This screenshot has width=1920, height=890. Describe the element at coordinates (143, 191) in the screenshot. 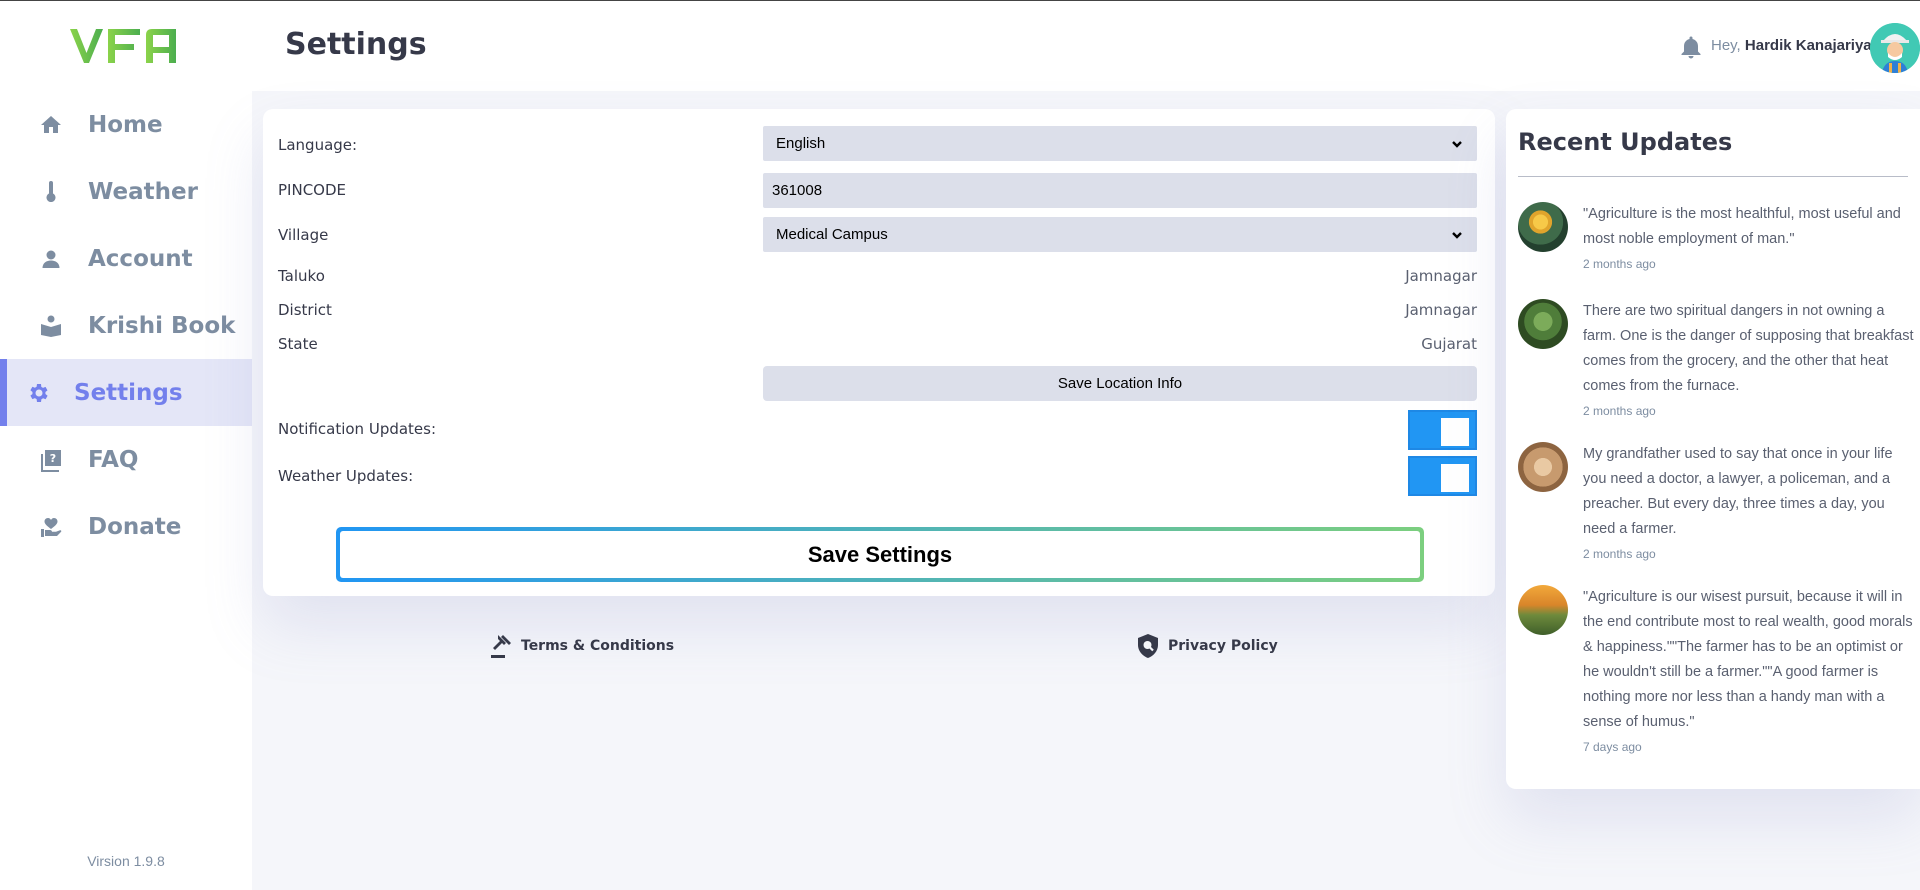

I see `sidebar-item-label: Weather` at that location.